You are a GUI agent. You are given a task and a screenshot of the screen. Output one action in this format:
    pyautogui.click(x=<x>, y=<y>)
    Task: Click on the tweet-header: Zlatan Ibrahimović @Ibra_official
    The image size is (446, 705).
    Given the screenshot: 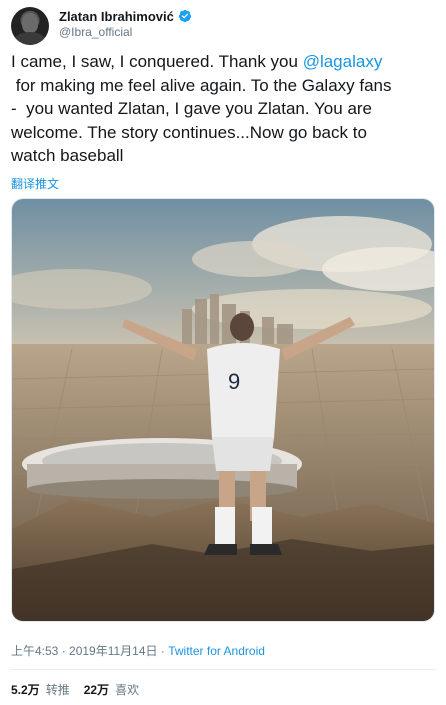 What is the action you would take?
    pyautogui.click(x=223, y=26)
    